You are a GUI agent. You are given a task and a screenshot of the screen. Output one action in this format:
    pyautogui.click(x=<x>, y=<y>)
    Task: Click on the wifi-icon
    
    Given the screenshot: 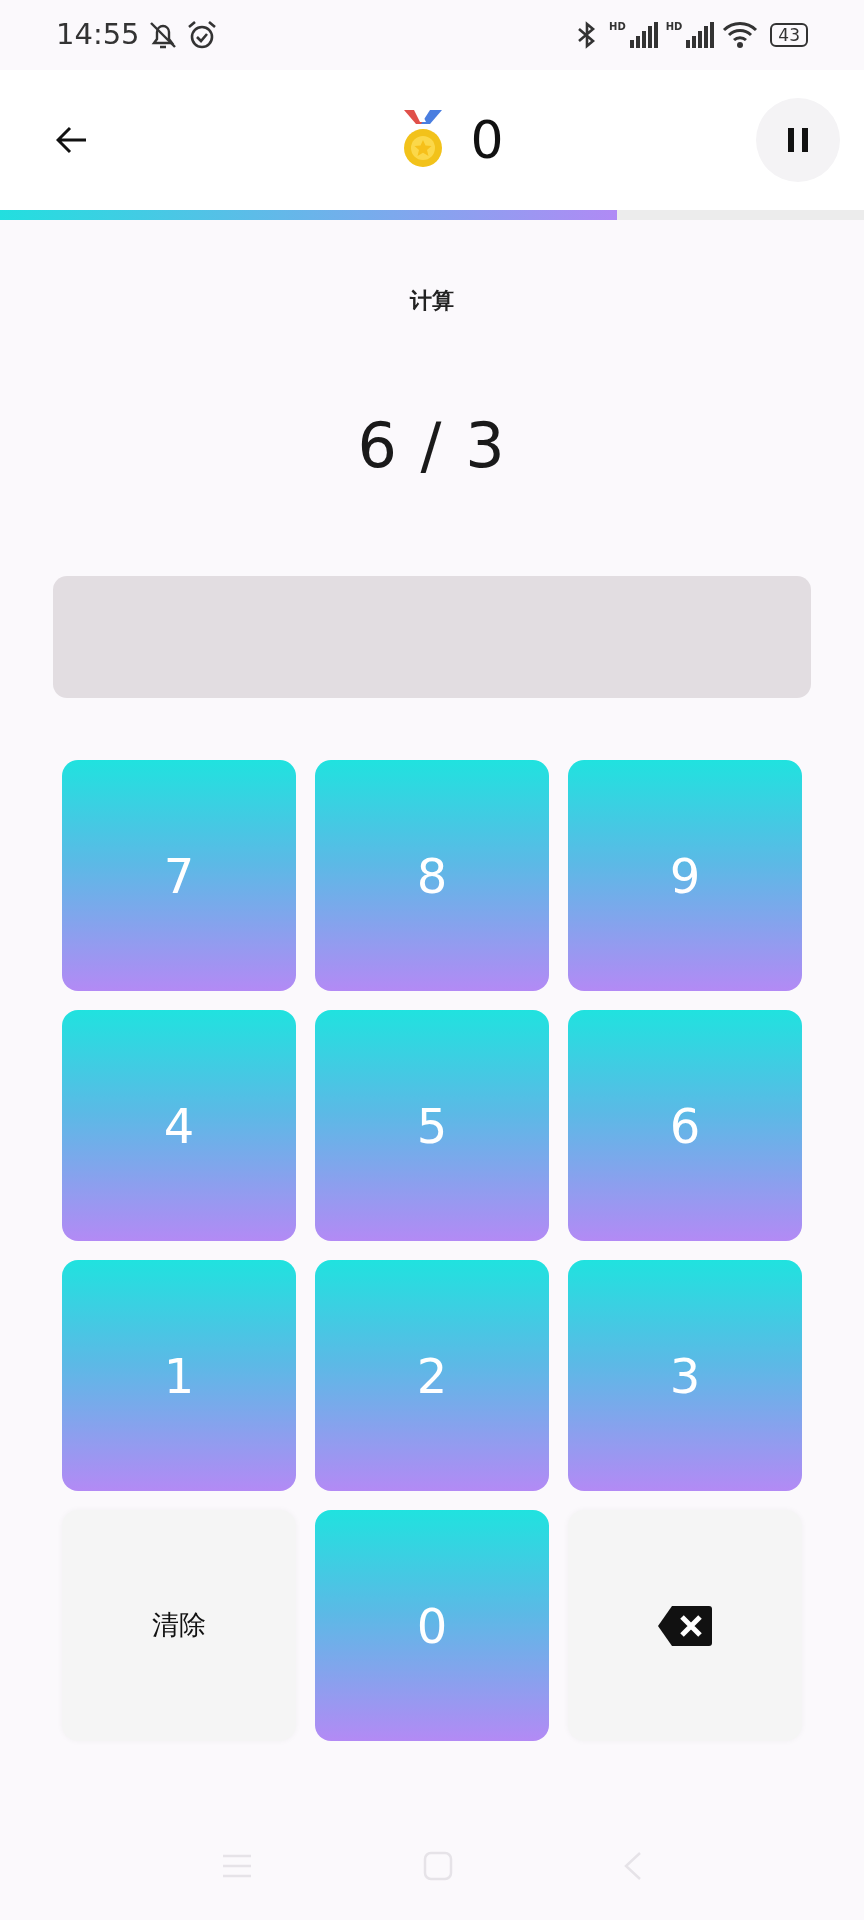 What is the action you would take?
    pyautogui.click(x=740, y=35)
    